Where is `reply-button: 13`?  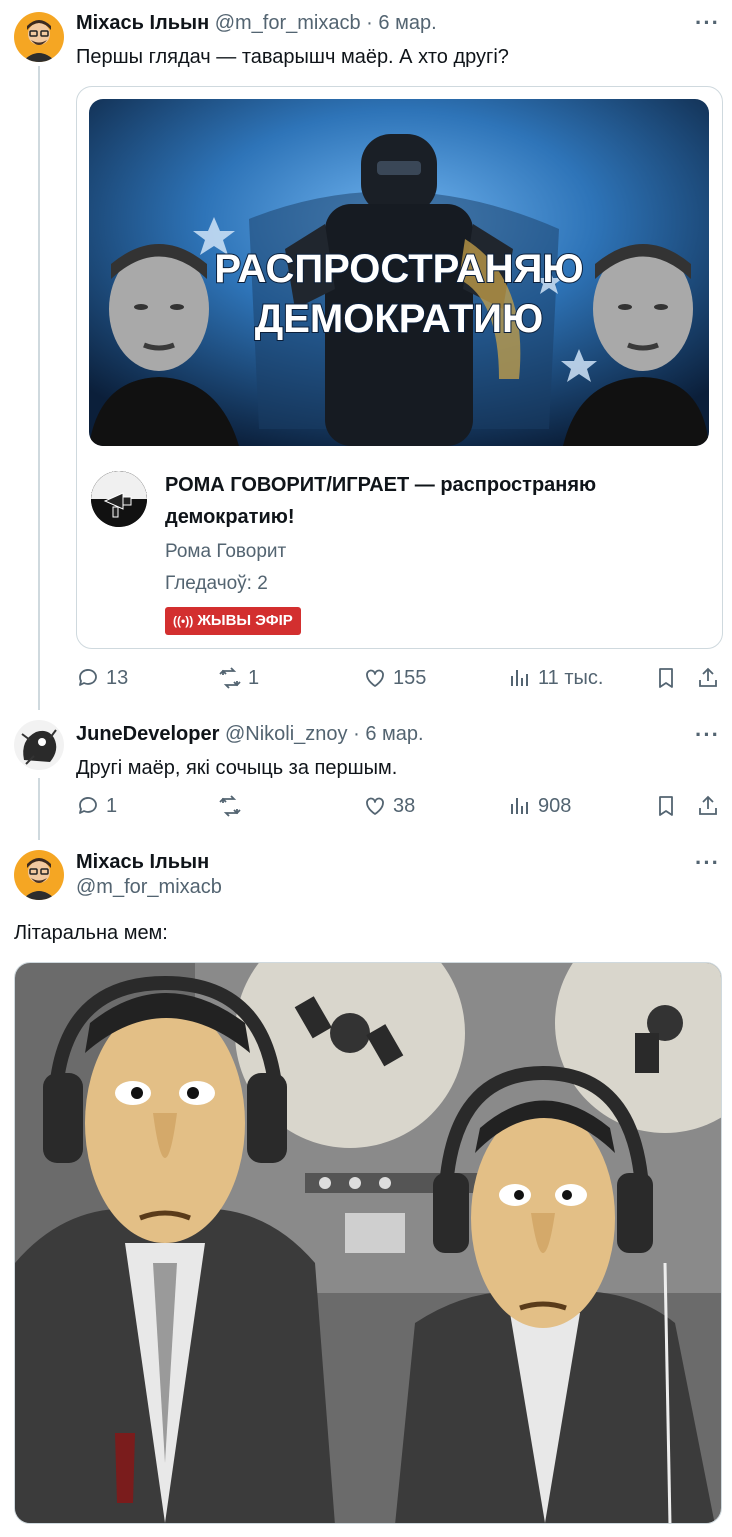
reply-button: 13 is located at coordinates (102, 678).